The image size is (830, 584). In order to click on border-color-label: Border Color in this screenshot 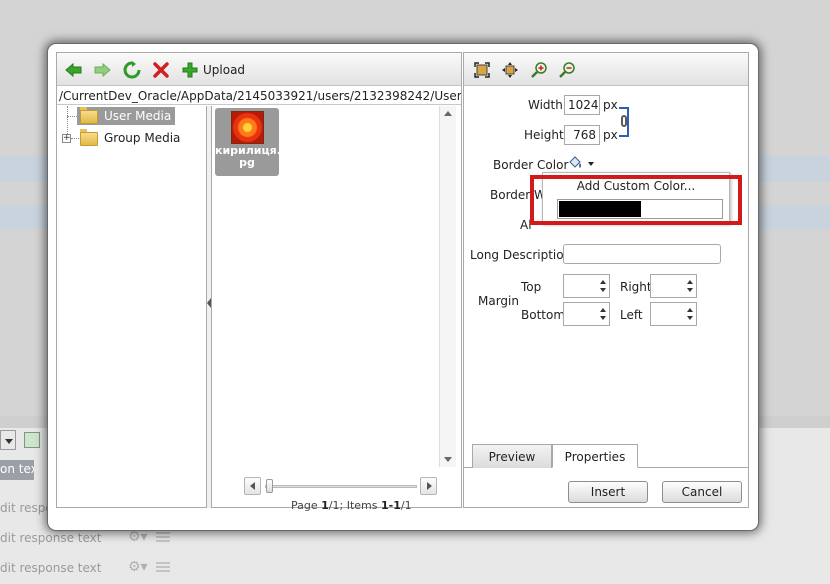, I will do `click(531, 165)`.